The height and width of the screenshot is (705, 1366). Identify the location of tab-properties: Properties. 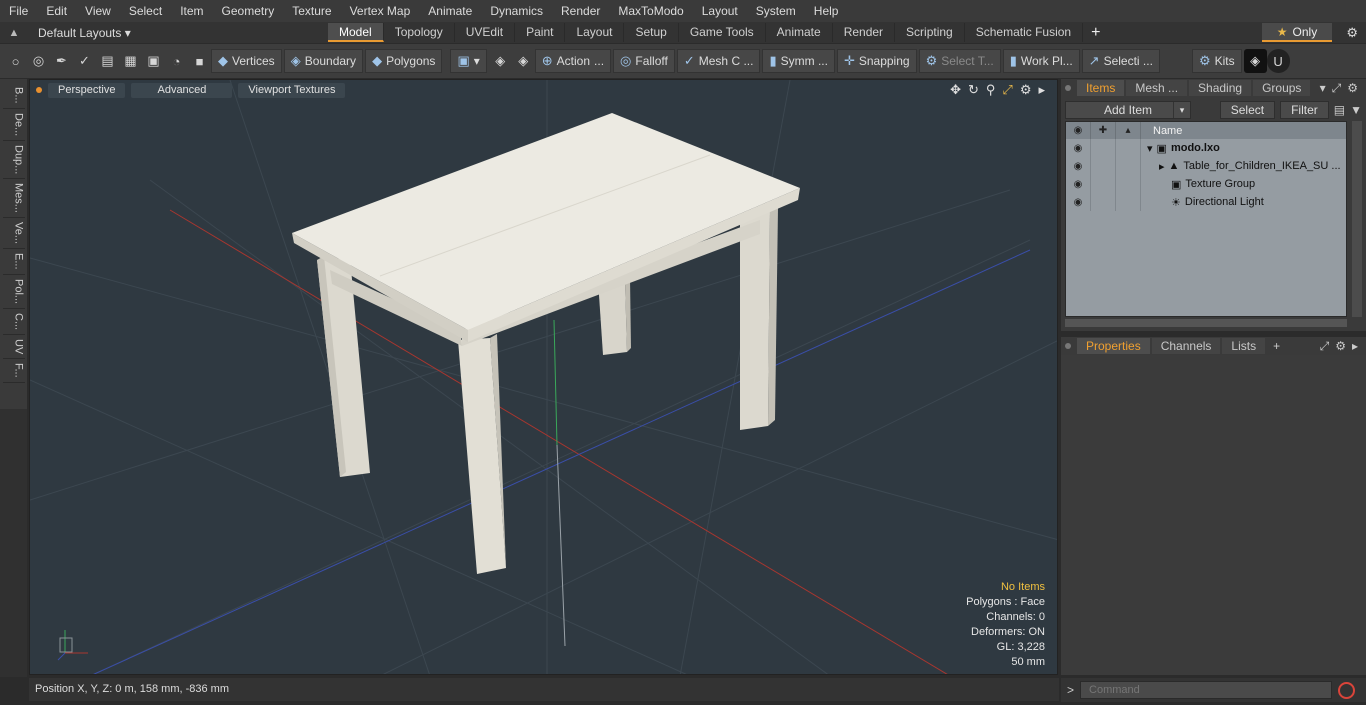
(1113, 346).